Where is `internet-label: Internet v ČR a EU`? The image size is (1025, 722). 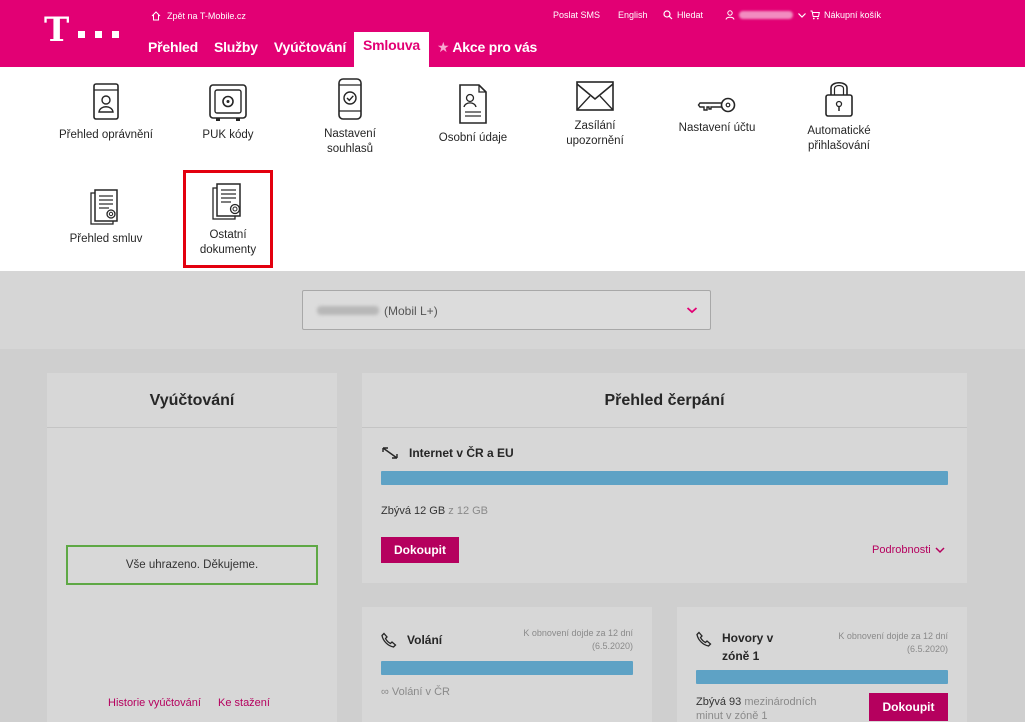 internet-label: Internet v ČR a EU is located at coordinates (461, 453).